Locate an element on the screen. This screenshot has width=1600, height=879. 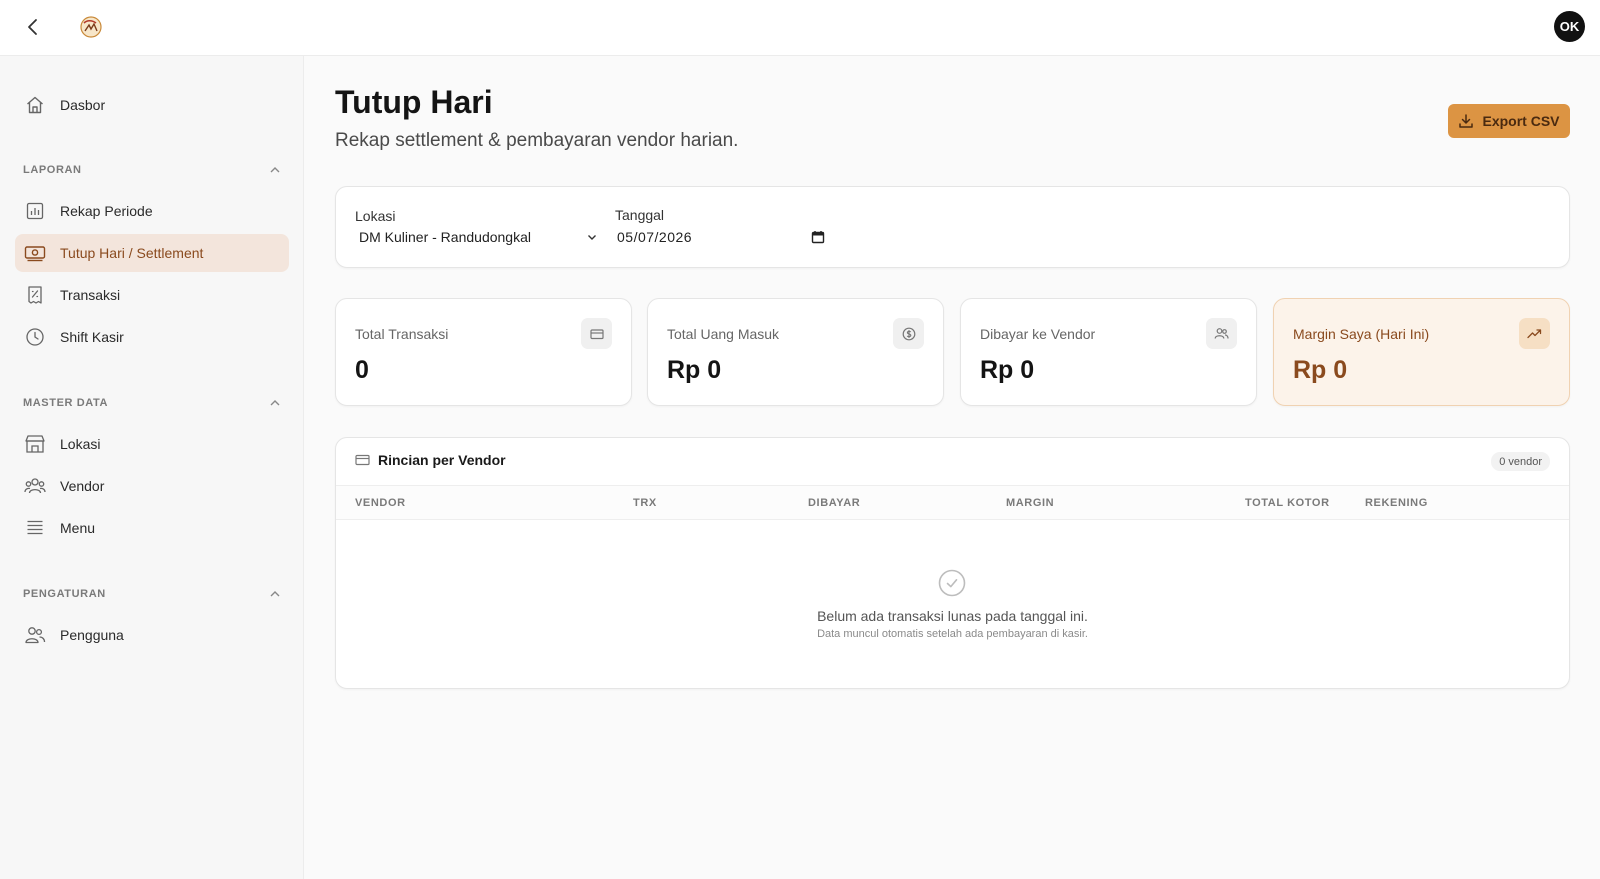
sidebar-item-vendor: Vendor is located at coordinates (152, 486).